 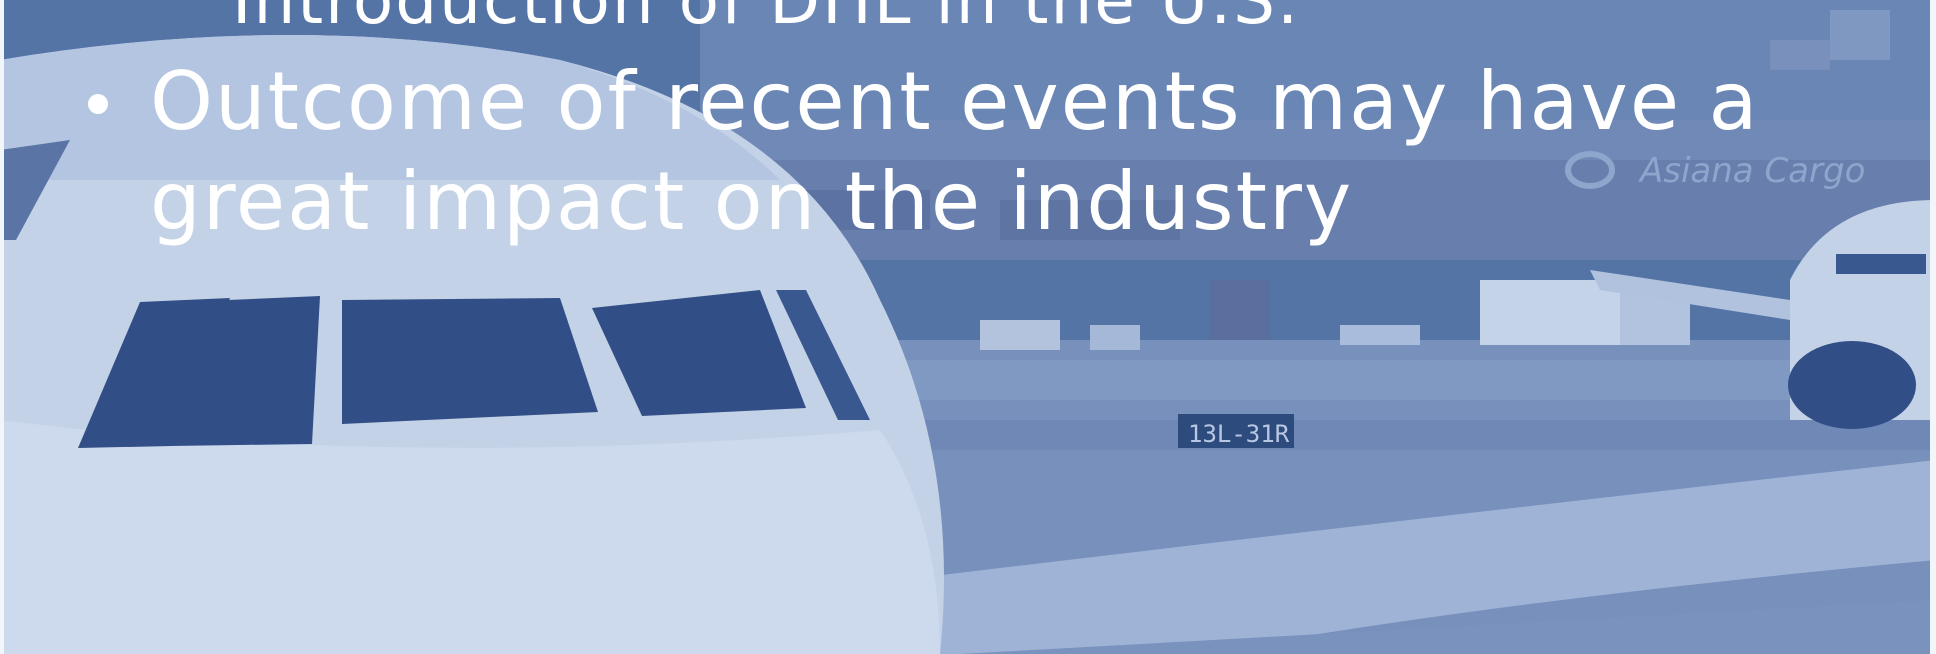 I want to click on svg-text: 13L-31R, so click(x=1239, y=434).